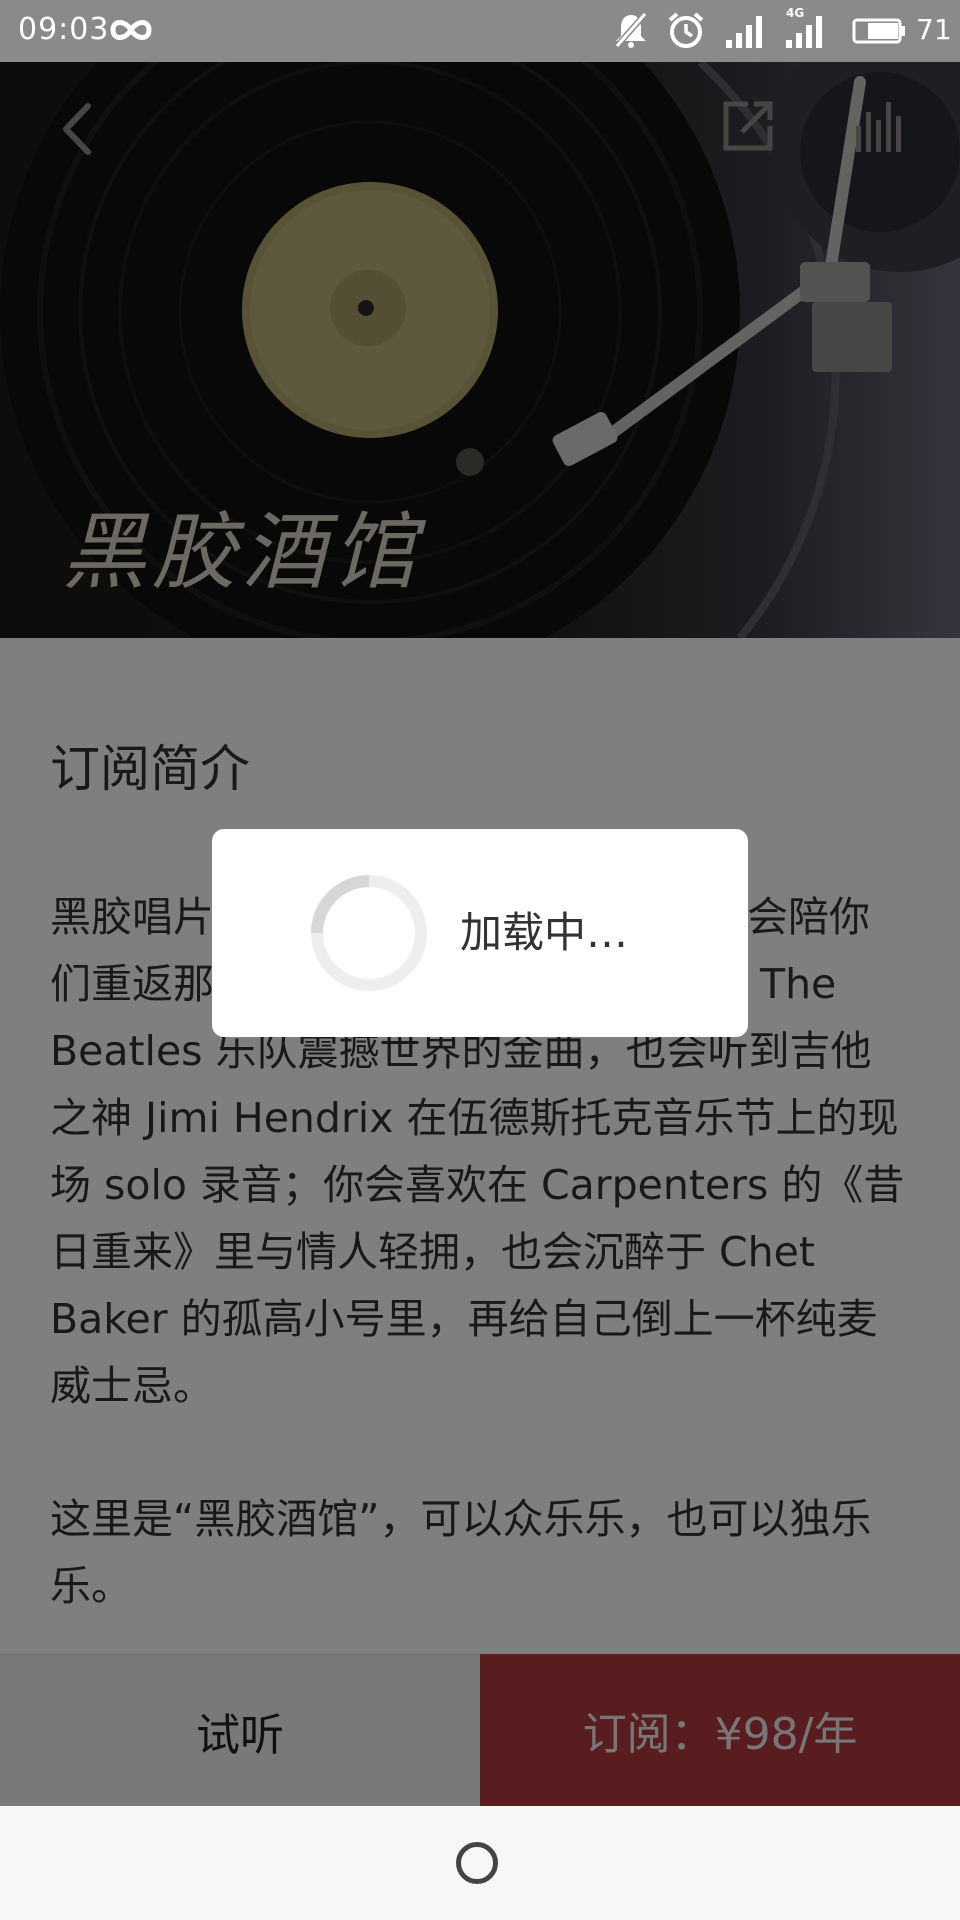 This screenshot has height=1920, width=960. Describe the element at coordinates (477, 1863) in the screenshot. I see `home-button` at that location.